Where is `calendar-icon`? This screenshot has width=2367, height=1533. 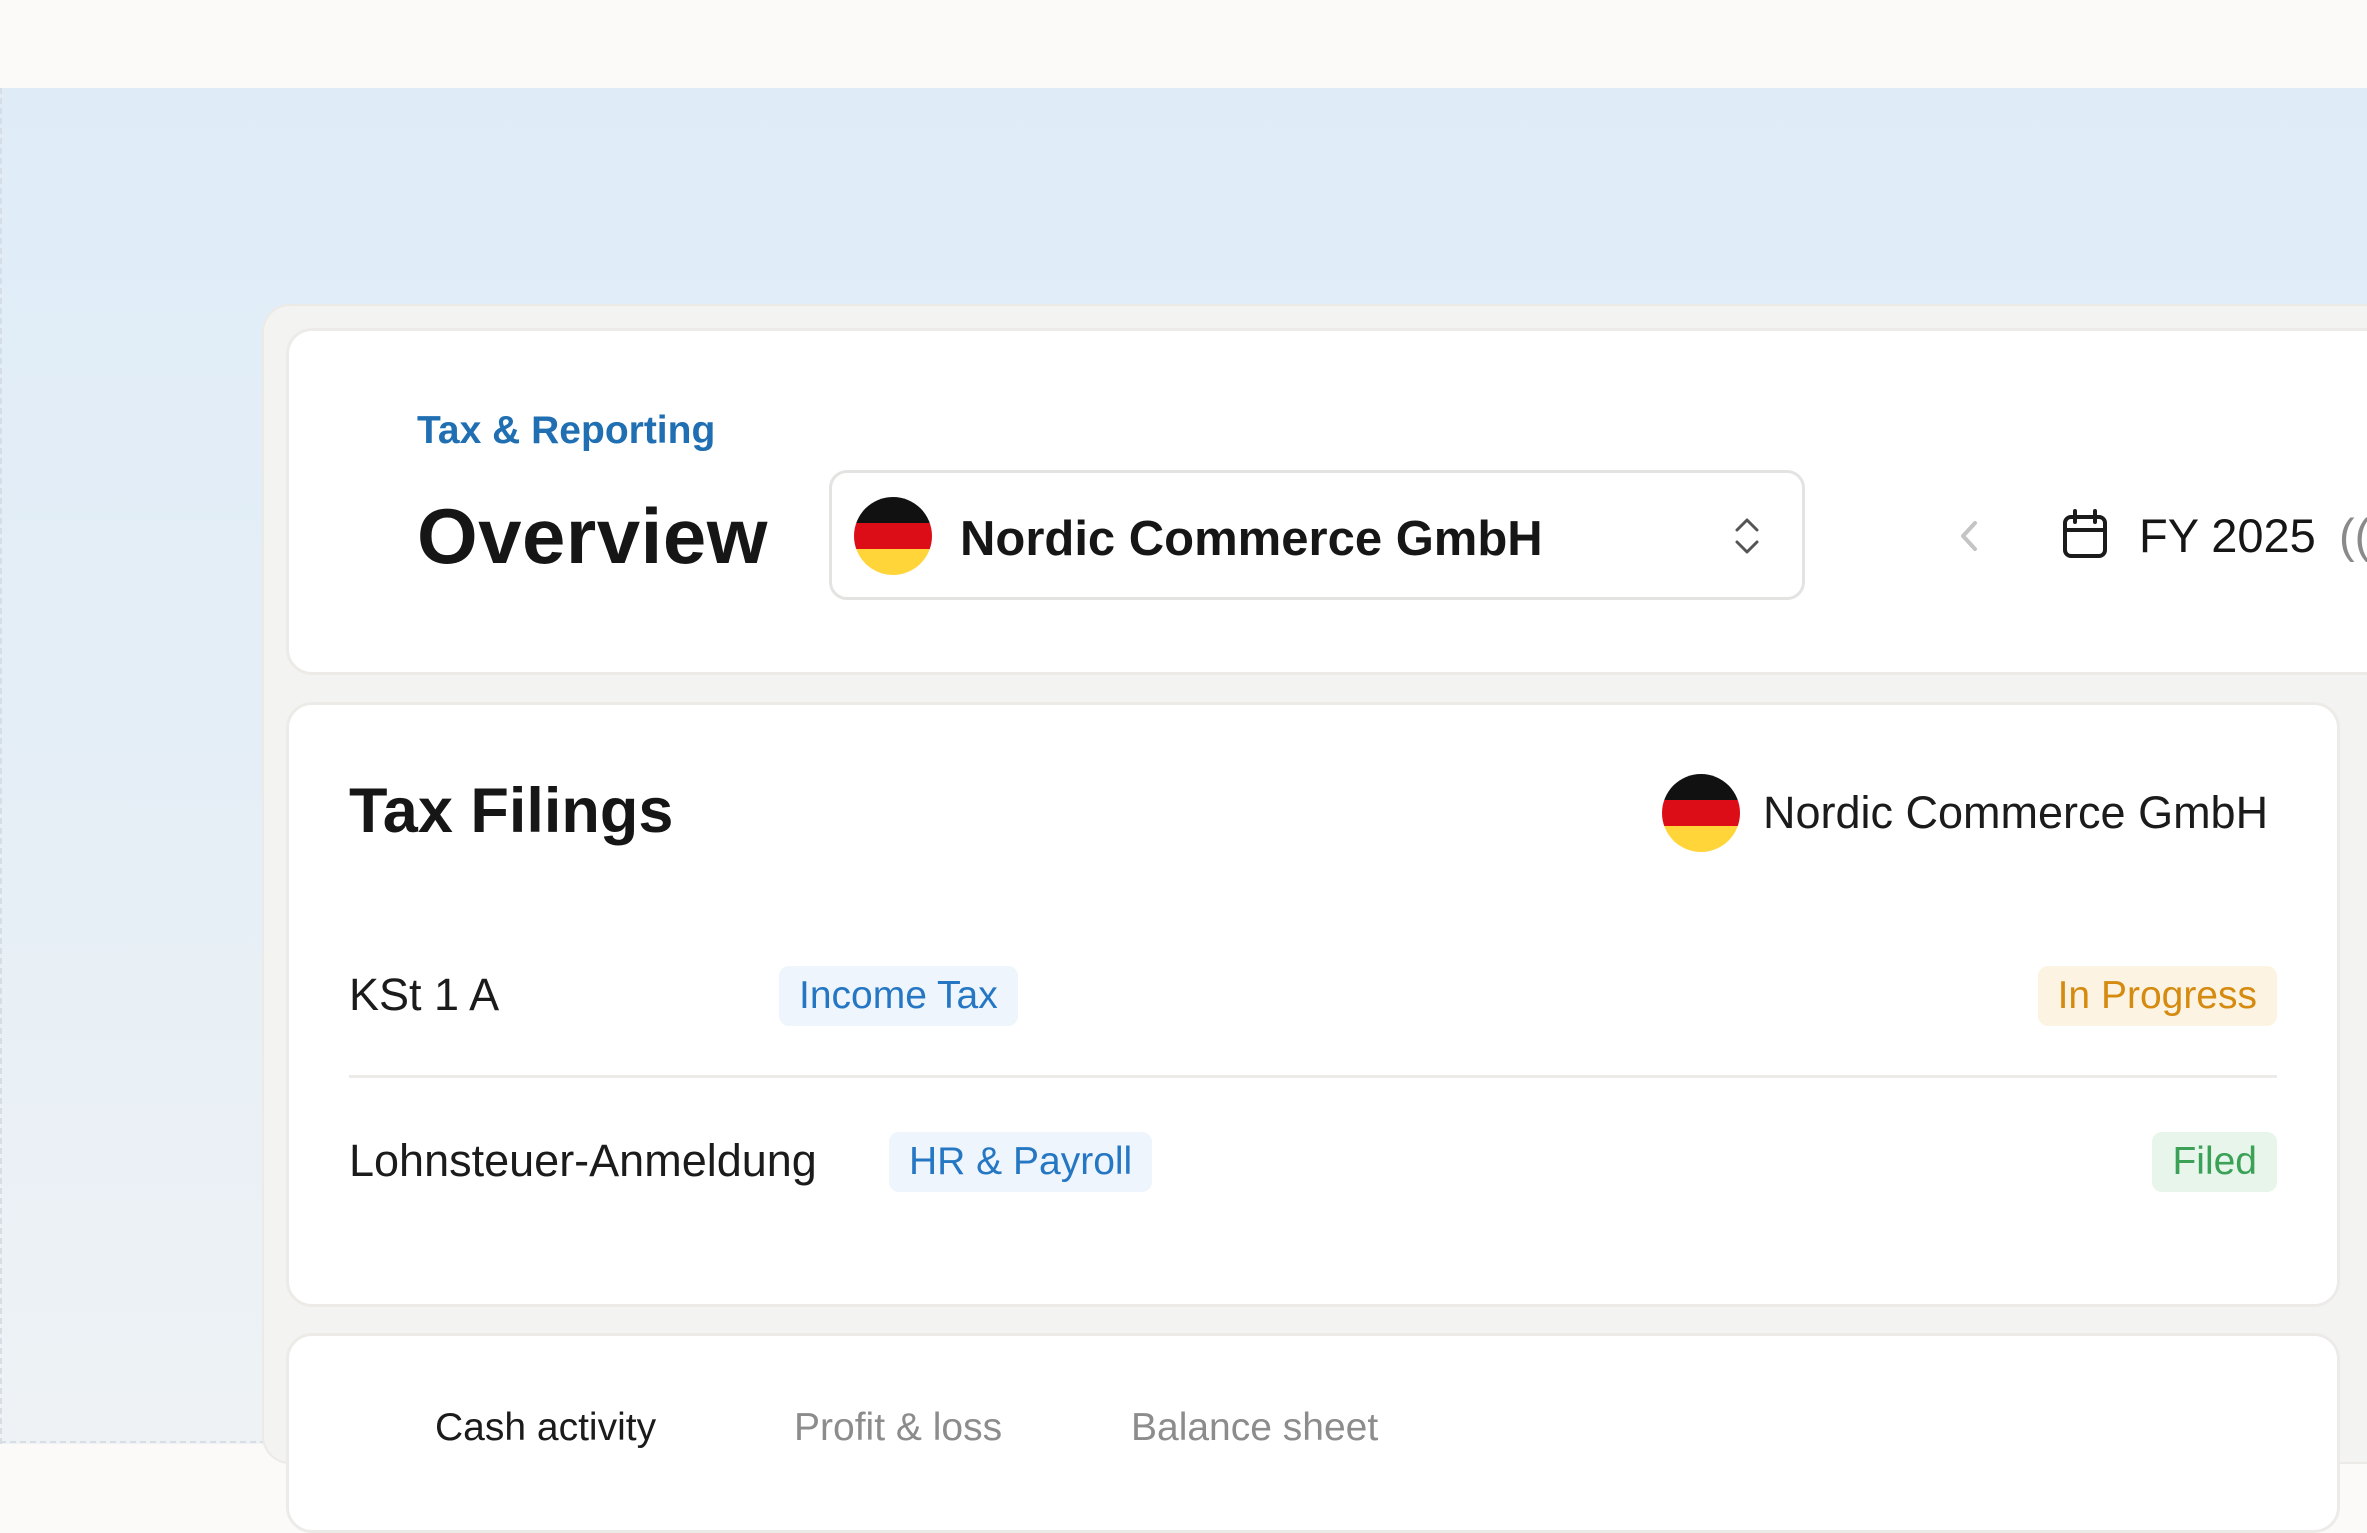
calendar-icon is located at coordinates (2085, 533).